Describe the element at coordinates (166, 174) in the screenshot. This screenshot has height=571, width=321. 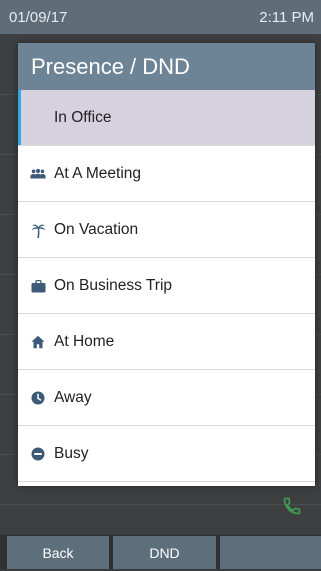
I see `menu-item-at-a-meeting: At A Meeting` at that location.